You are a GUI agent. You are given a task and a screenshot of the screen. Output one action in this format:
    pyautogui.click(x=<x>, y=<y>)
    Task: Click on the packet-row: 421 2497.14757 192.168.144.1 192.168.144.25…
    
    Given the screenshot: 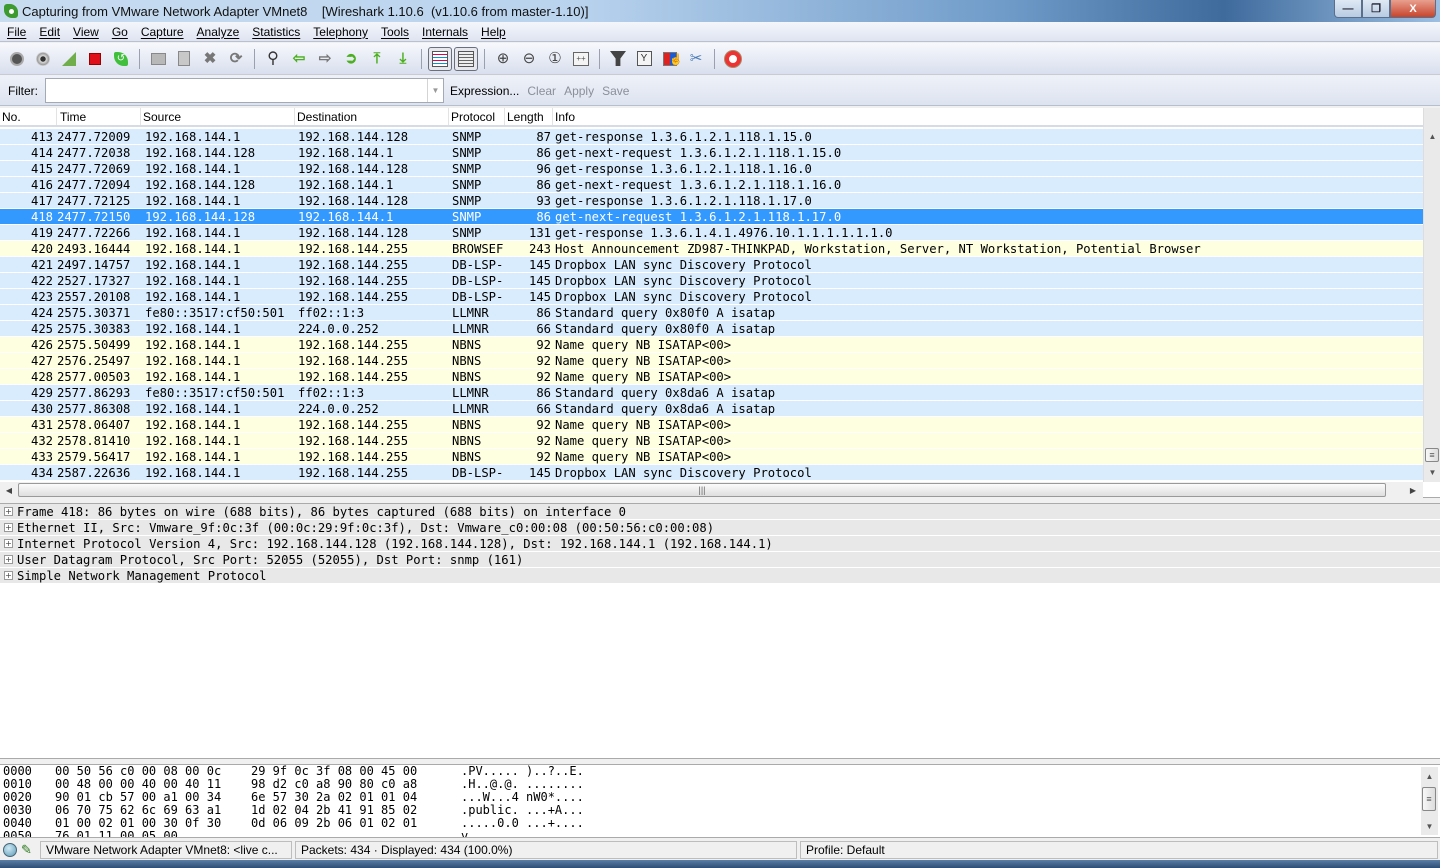 What is the action you would take?
    pyautogui.click(x=711, y=265)
    